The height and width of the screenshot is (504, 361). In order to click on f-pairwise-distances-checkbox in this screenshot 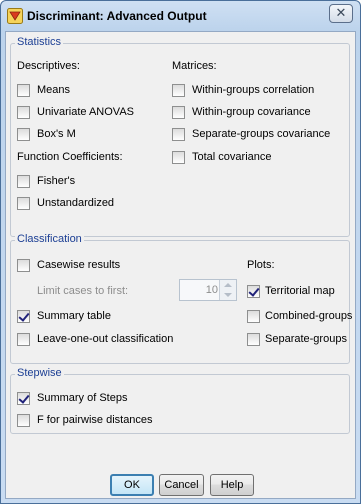, I will do `click(23, 420)`.